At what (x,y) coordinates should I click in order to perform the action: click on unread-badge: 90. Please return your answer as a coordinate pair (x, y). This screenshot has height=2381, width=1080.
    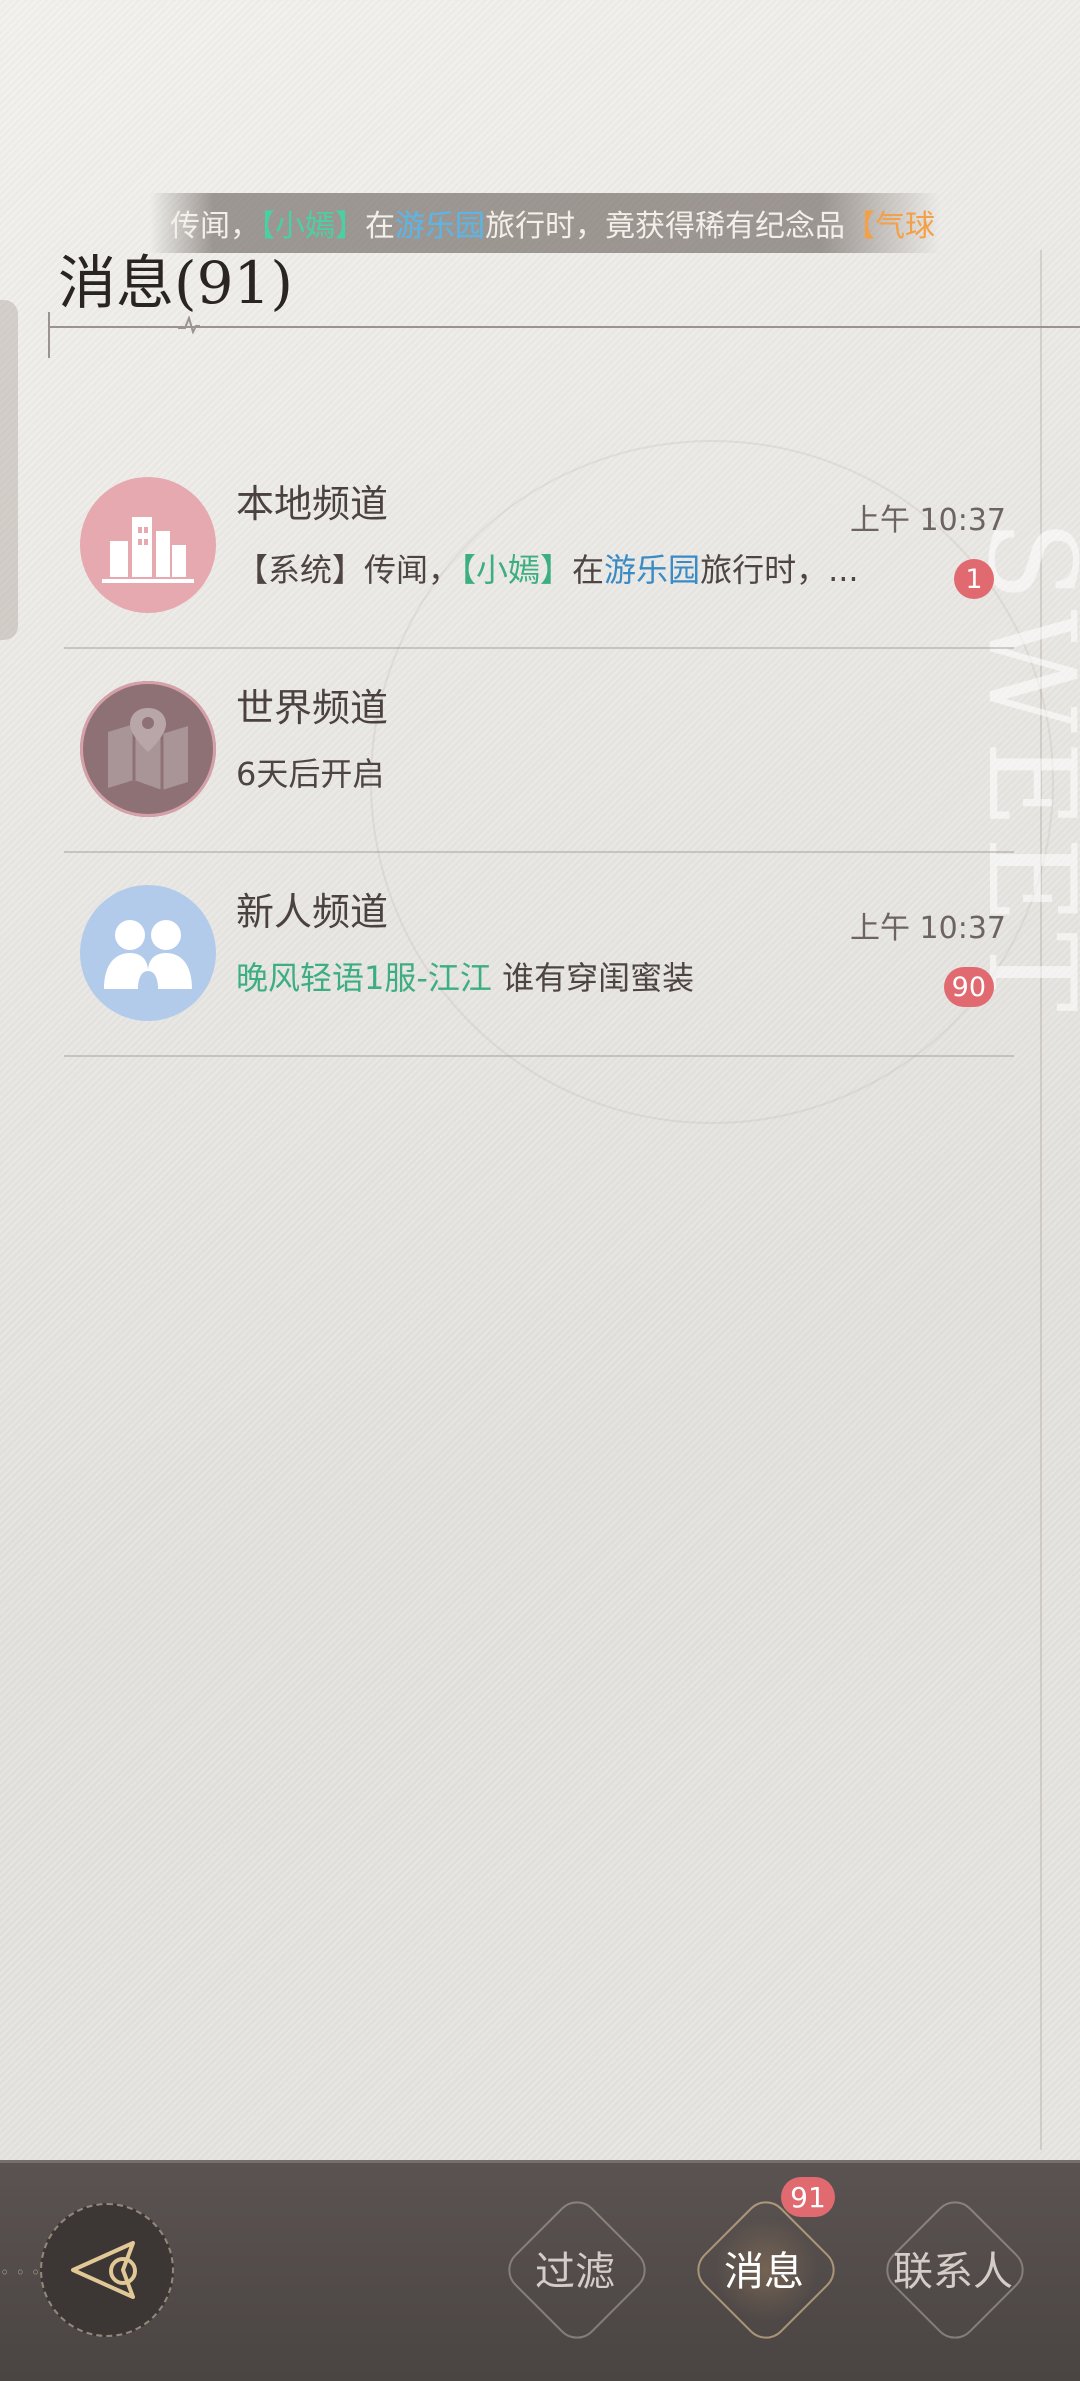
    Looking at the image, I should click on (968, 987).